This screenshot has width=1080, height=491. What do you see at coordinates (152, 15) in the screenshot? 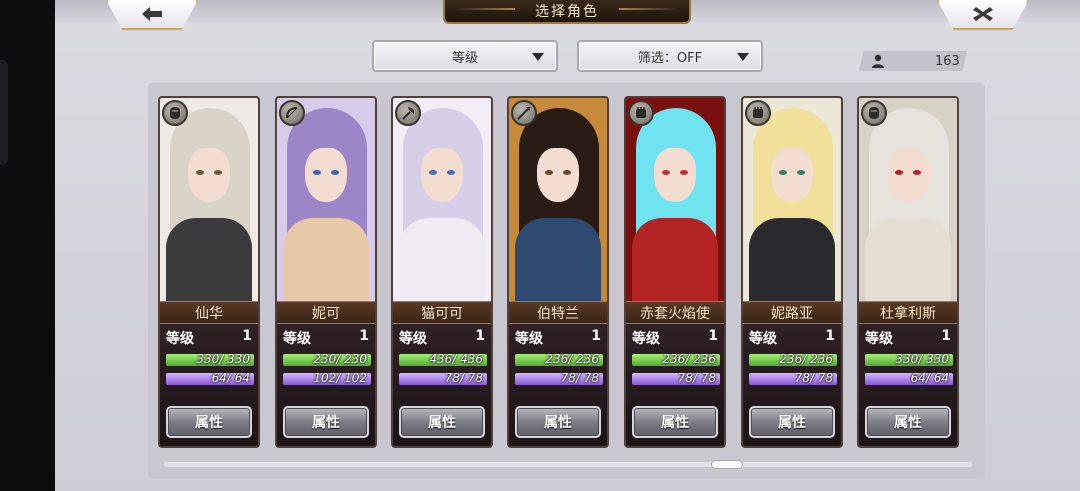
I see `back-button` at bounding box center [152, 15].